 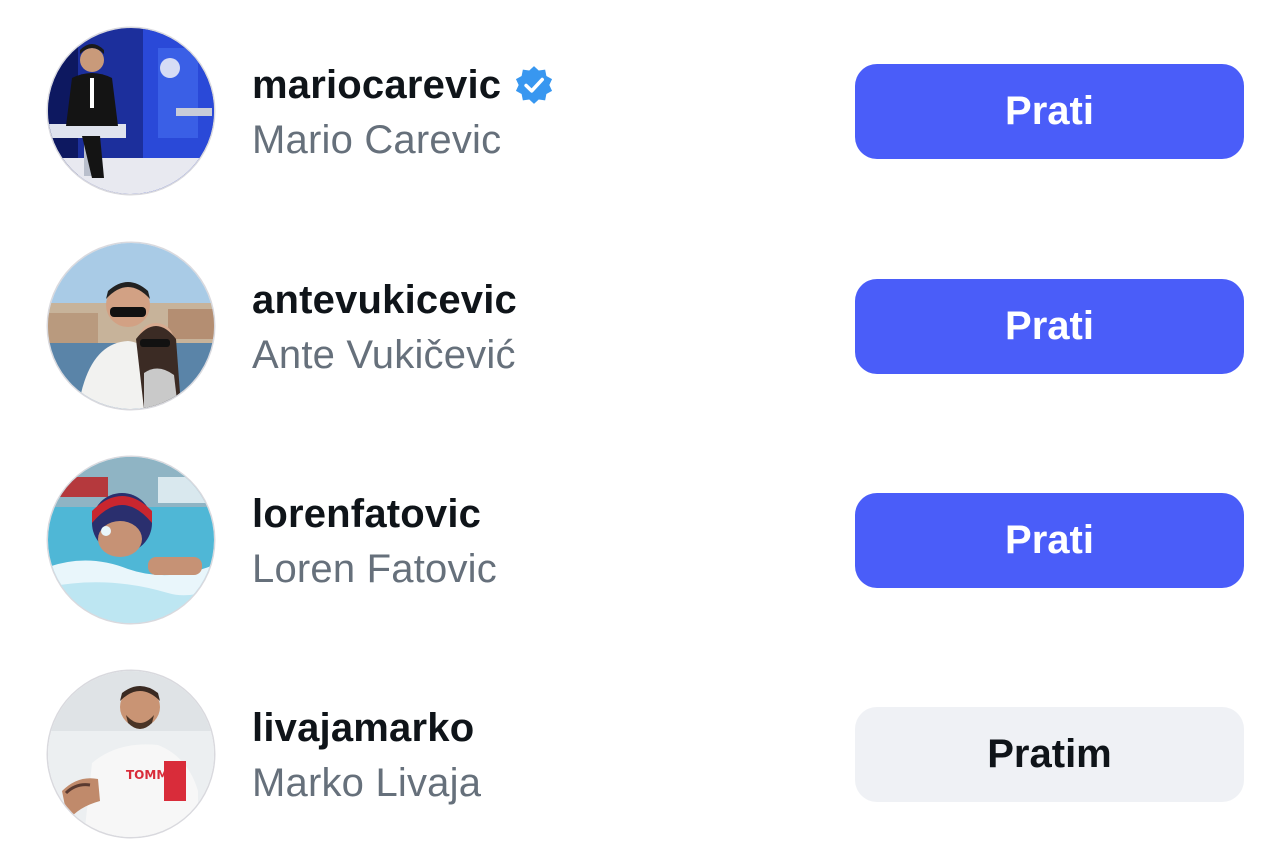 I want to click on username: antevukicevic, so click(x=384, y=300).